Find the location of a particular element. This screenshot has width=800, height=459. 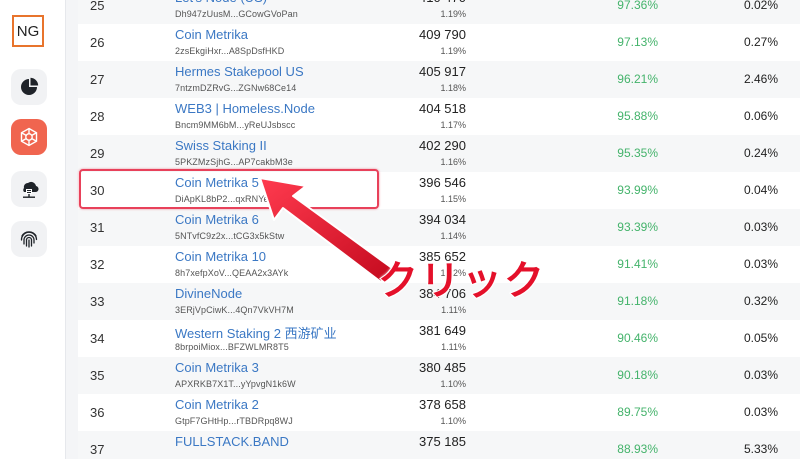

rank-cell: 29 is located at coordinates (97, 153).